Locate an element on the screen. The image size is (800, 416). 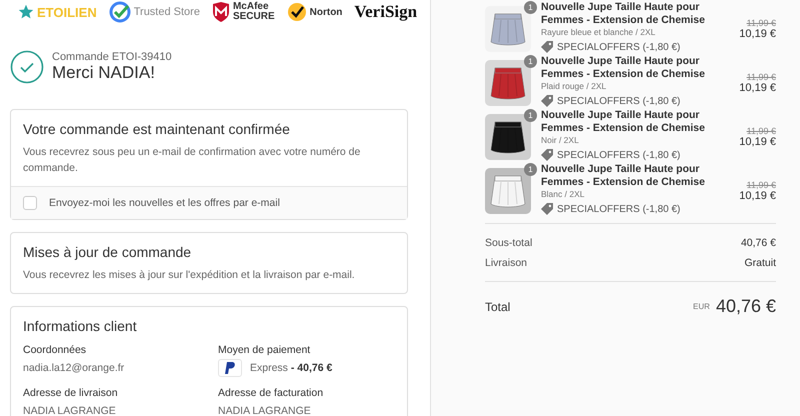
summary-label: Livraison is located at coordinates (506, 263).